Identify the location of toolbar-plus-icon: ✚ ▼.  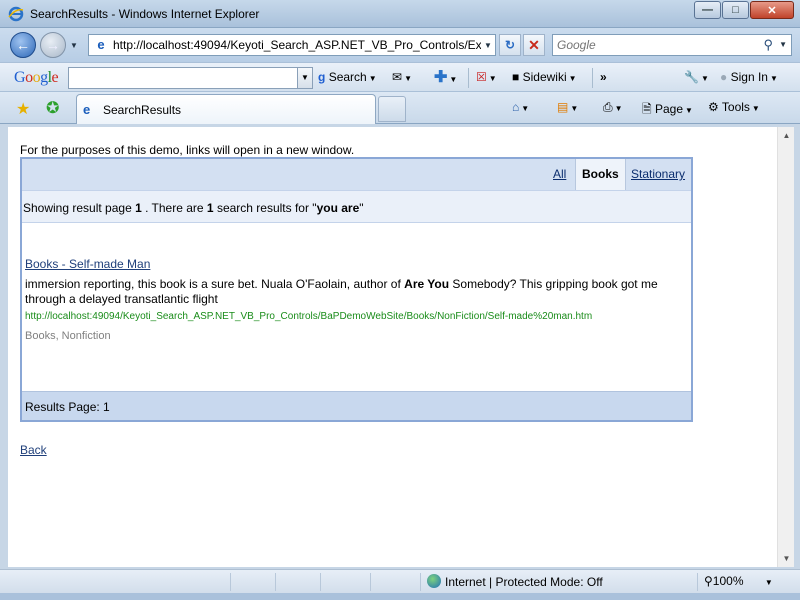
(445, 77).